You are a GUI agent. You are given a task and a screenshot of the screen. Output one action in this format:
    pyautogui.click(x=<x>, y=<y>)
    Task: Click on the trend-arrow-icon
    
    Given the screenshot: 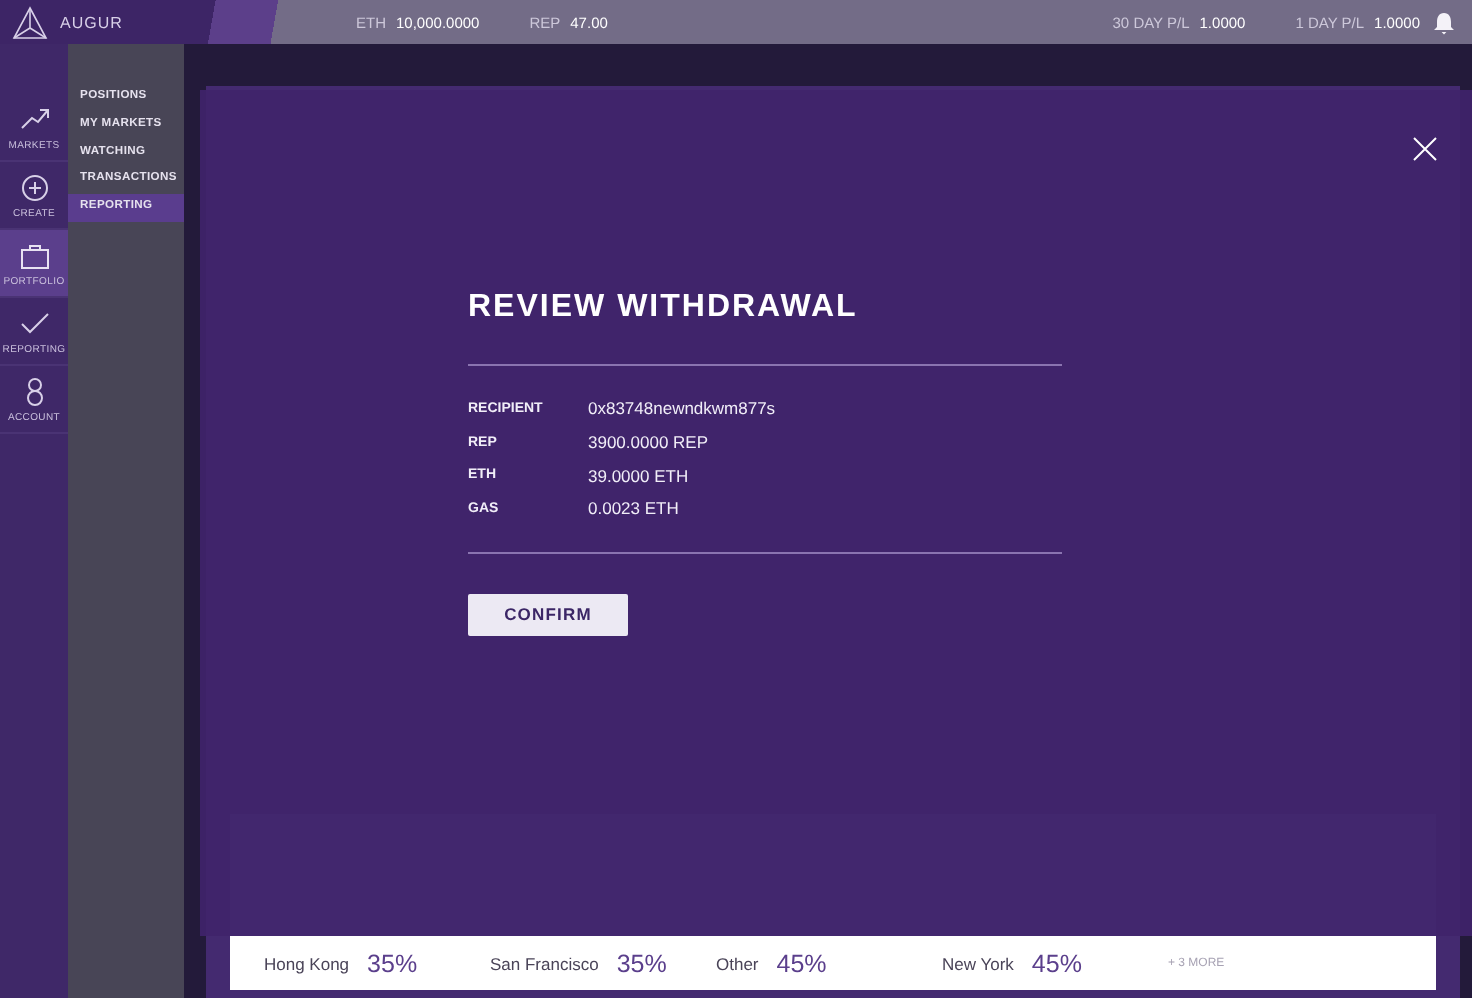 What is the action you would take?
    pyautogui.click(x=34, y=118)
    